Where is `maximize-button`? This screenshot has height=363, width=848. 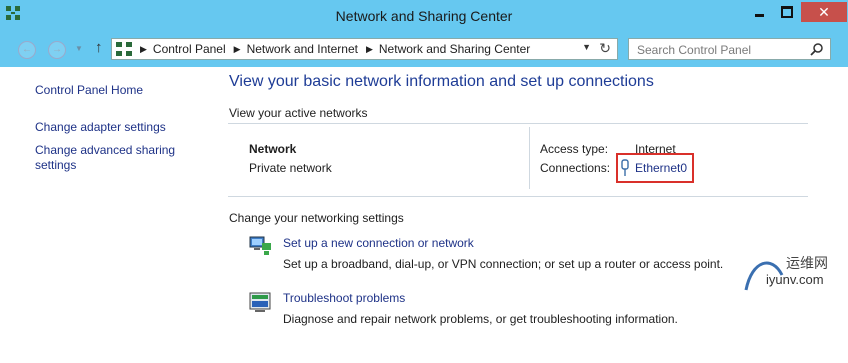
maximize-button is located at coordinates (787, 12).